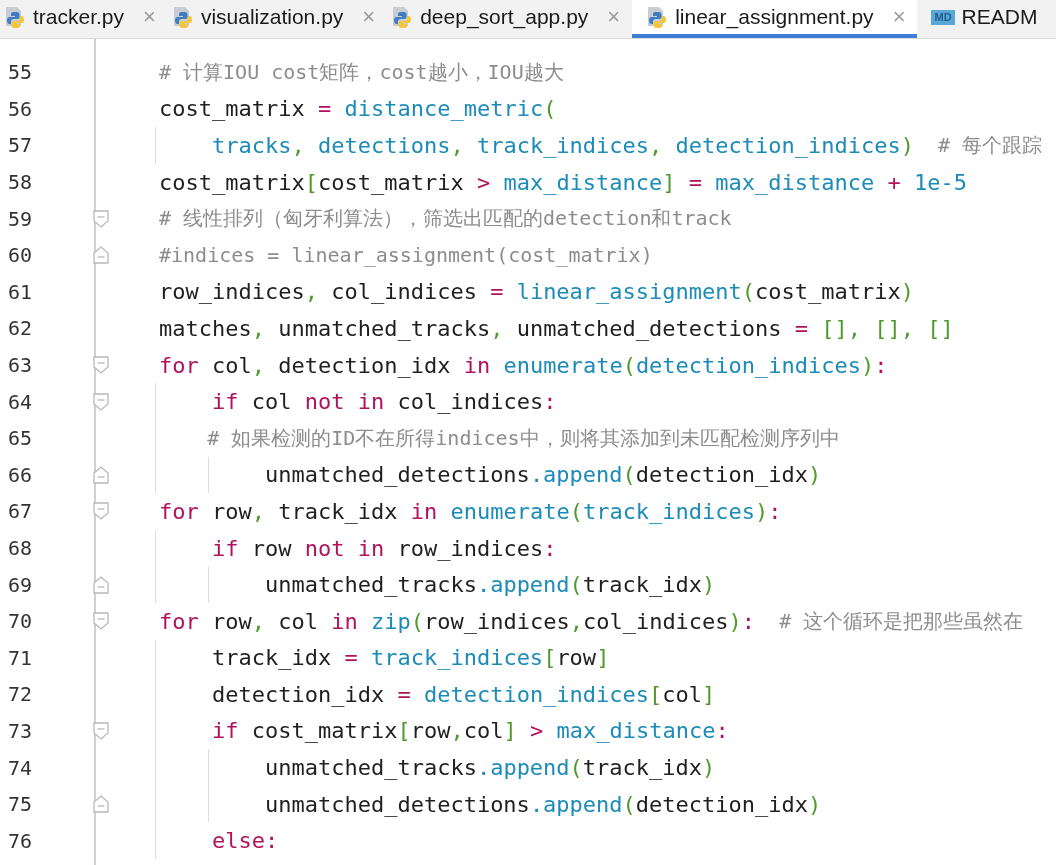 Image resolution: width=1056 pixels, height=865 pixels. Describe the element at coordinates (471, 511) in the screenshot. I see `code-line: for row, track_idx in enumerate(track_indices):` at that location.